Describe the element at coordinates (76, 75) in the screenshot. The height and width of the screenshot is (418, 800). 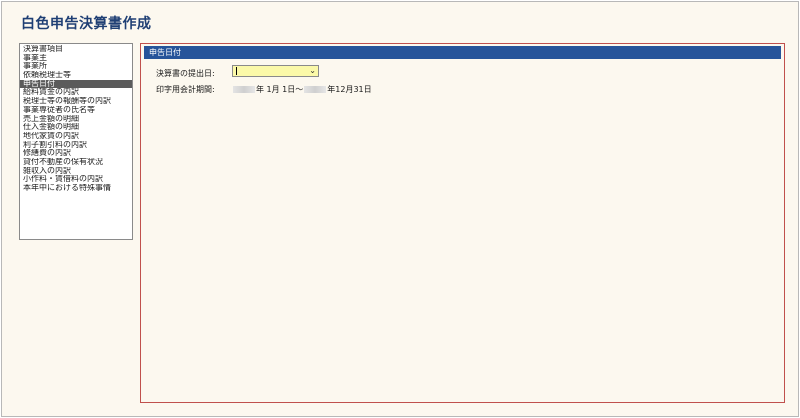
I see `sidebar-item: 依頼税理士等` at that location.